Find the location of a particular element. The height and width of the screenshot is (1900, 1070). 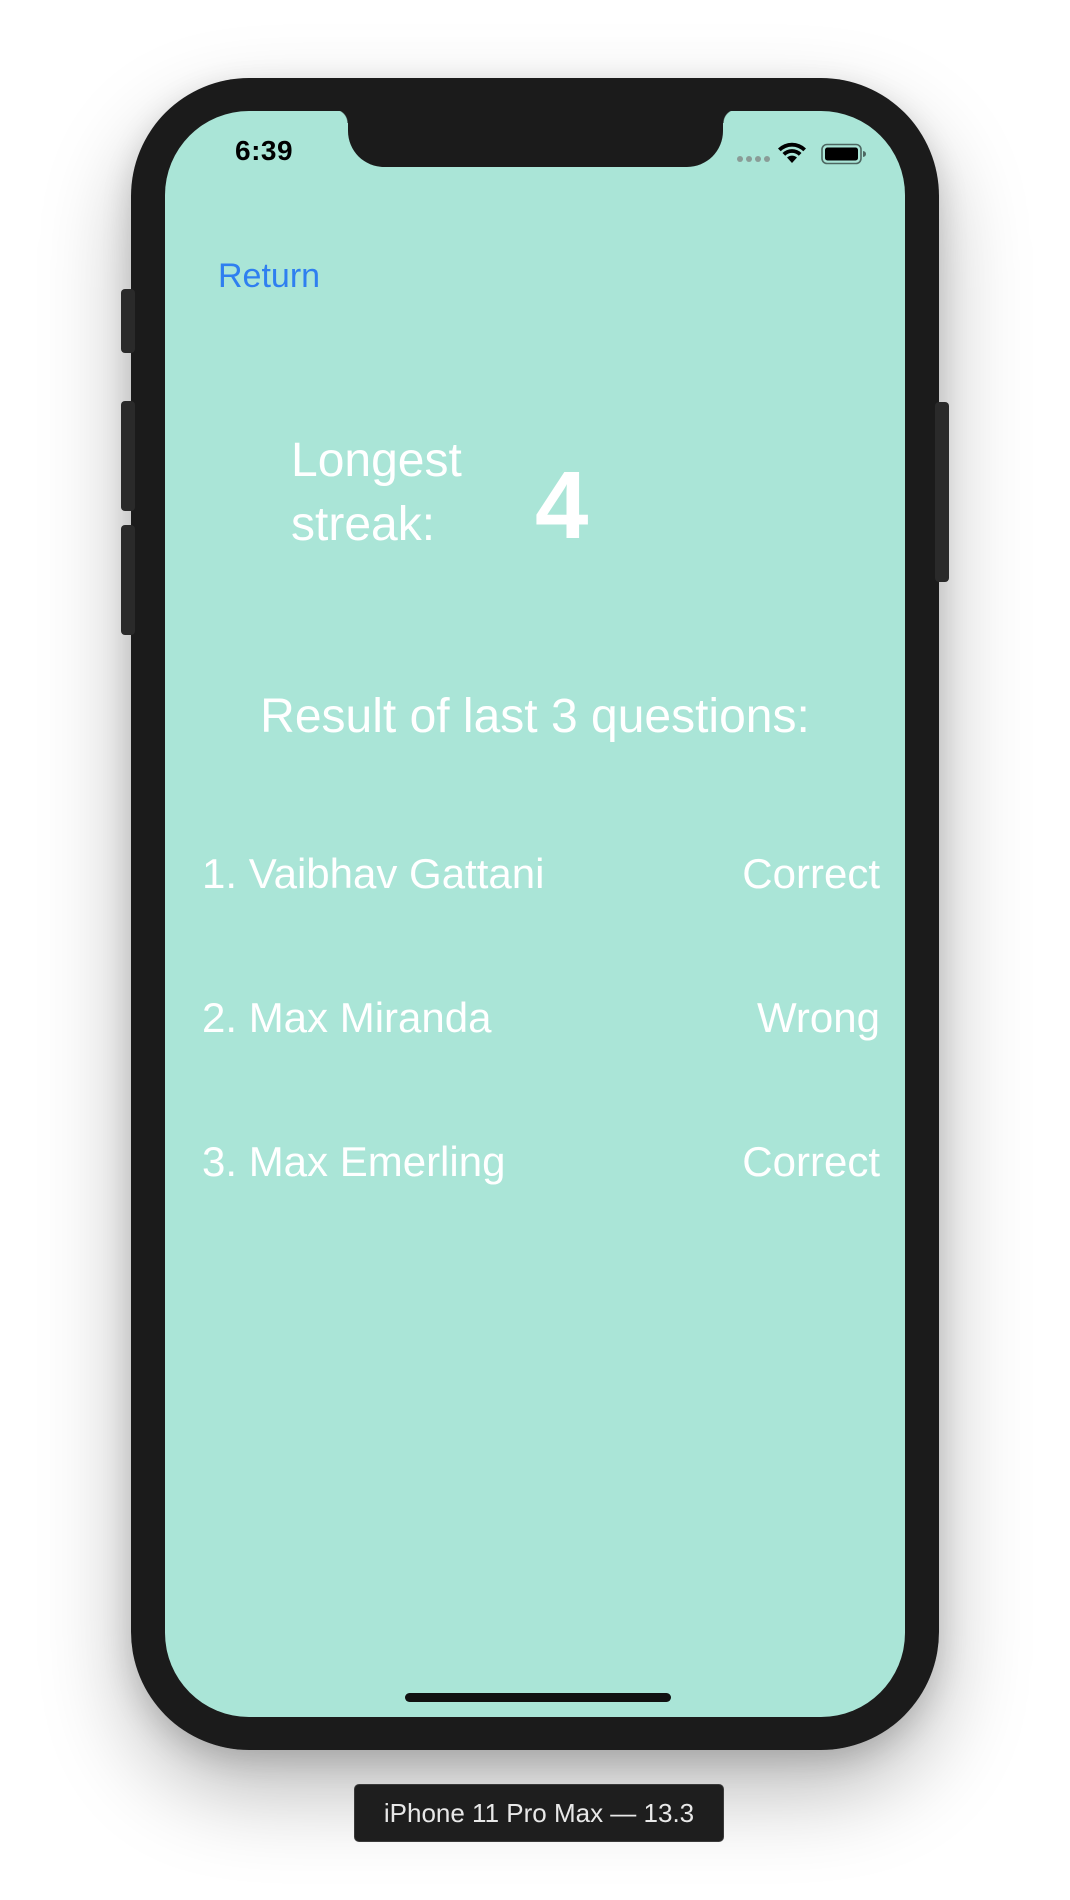

result-row: 2. Max Miranda Wrong is located at coordinates (541, 1018).